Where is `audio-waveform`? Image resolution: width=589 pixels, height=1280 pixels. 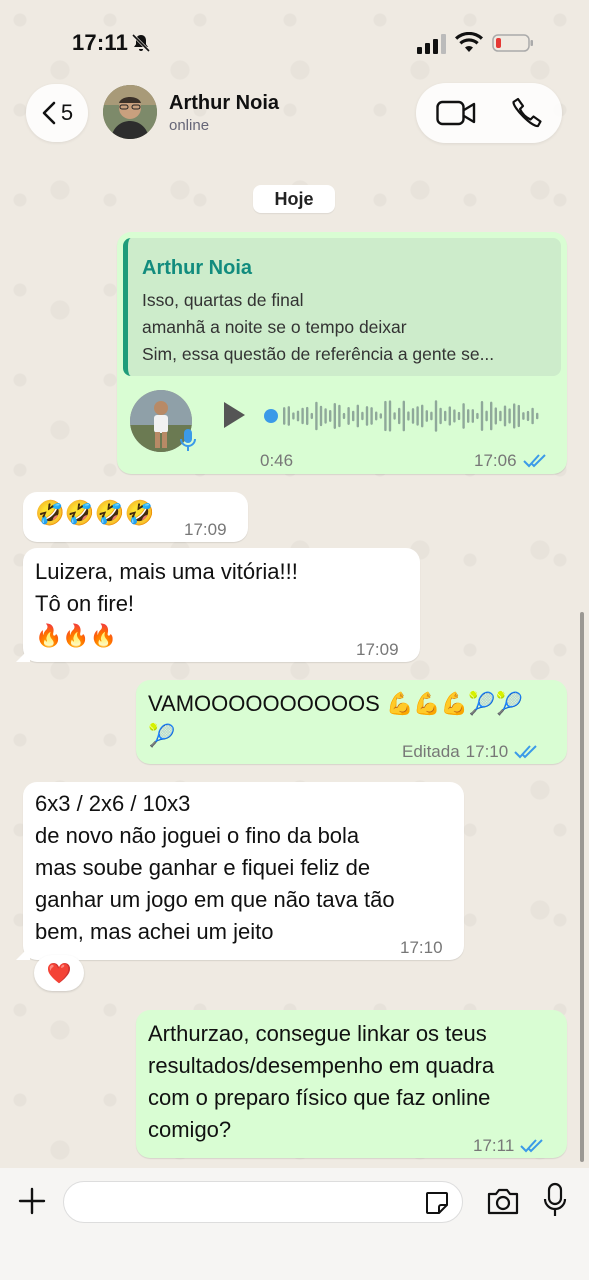
audio-waveform is located at coordinates (405, 416).